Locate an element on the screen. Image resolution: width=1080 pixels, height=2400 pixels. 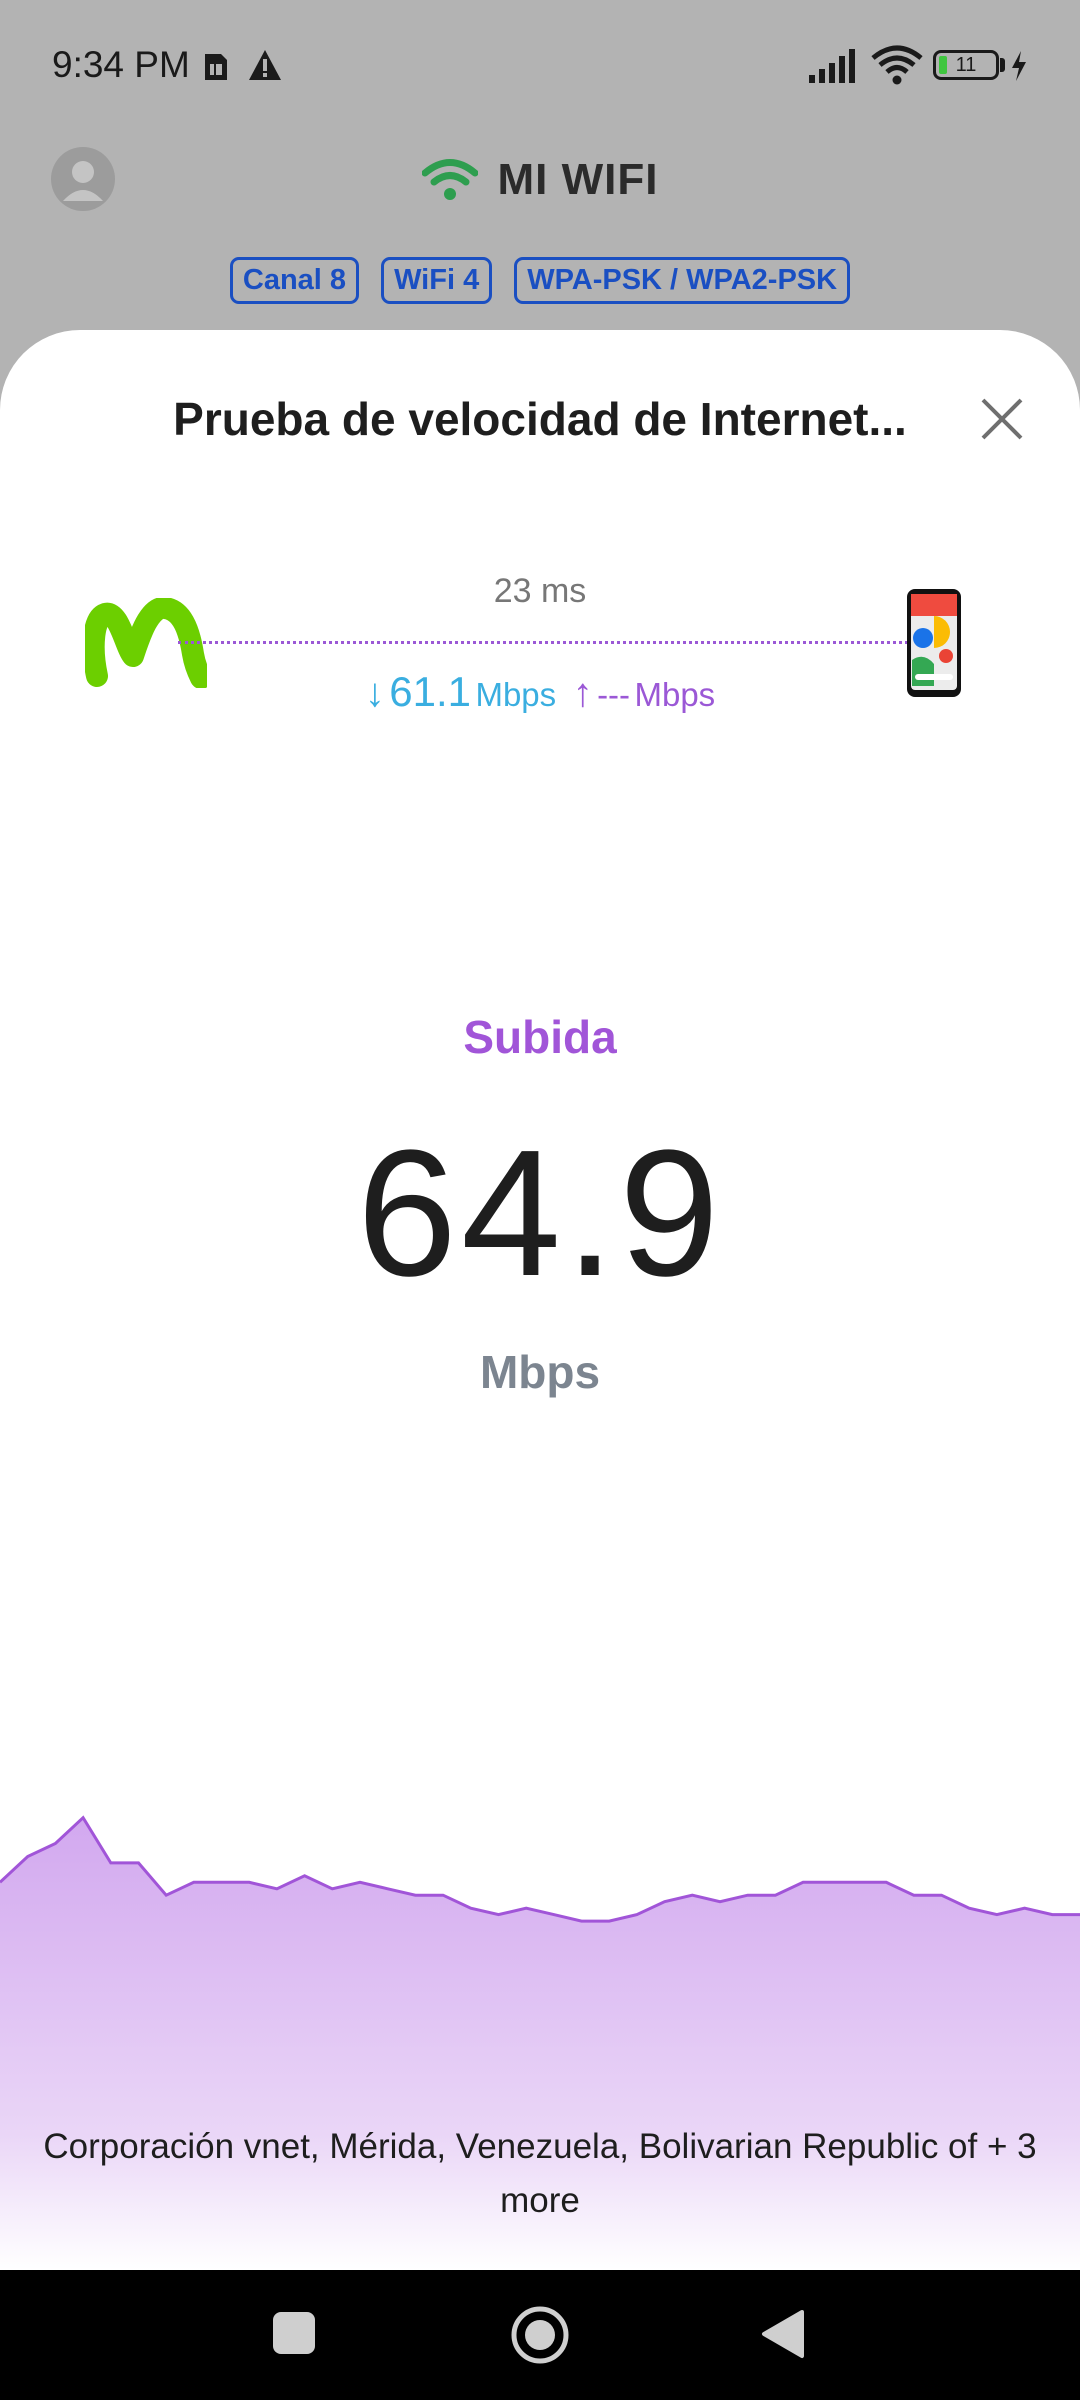
status-time: 9:34 PM is located at coordinates (121, 64).